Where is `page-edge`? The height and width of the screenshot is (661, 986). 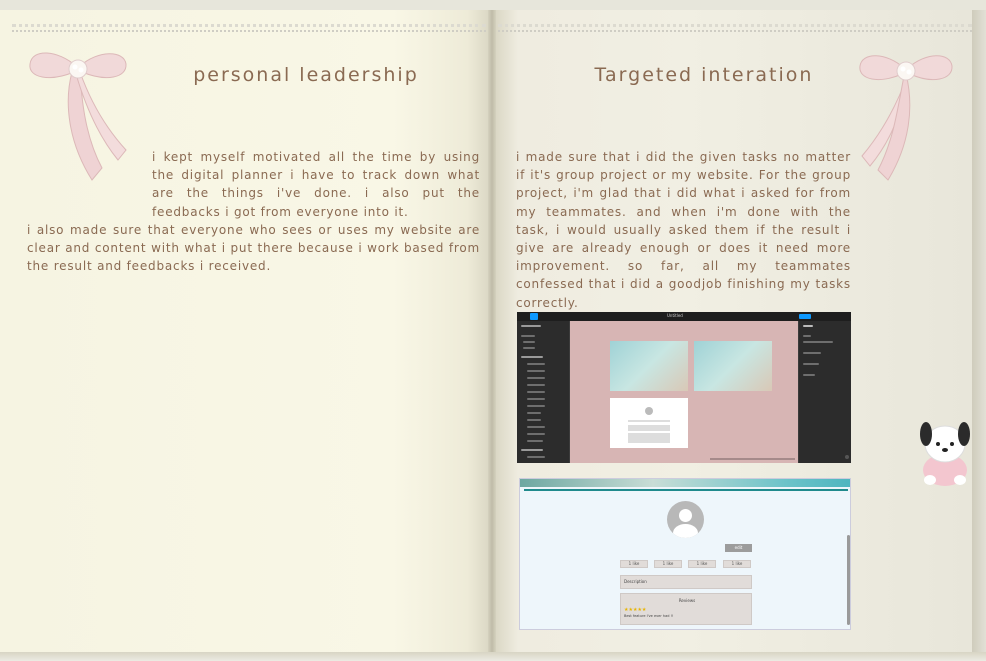 page-edge is located at coordinates (979, 332).